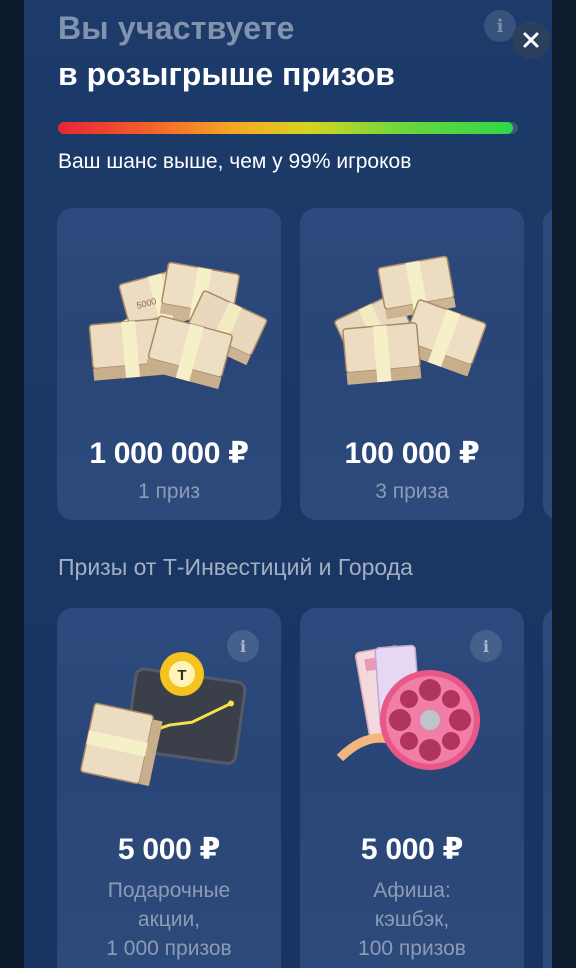 This screenshot has height=968, width=576. Describe the element at coordinates (169, 491) in the screenshot. I see `prize-count: 1 приз` at that location.